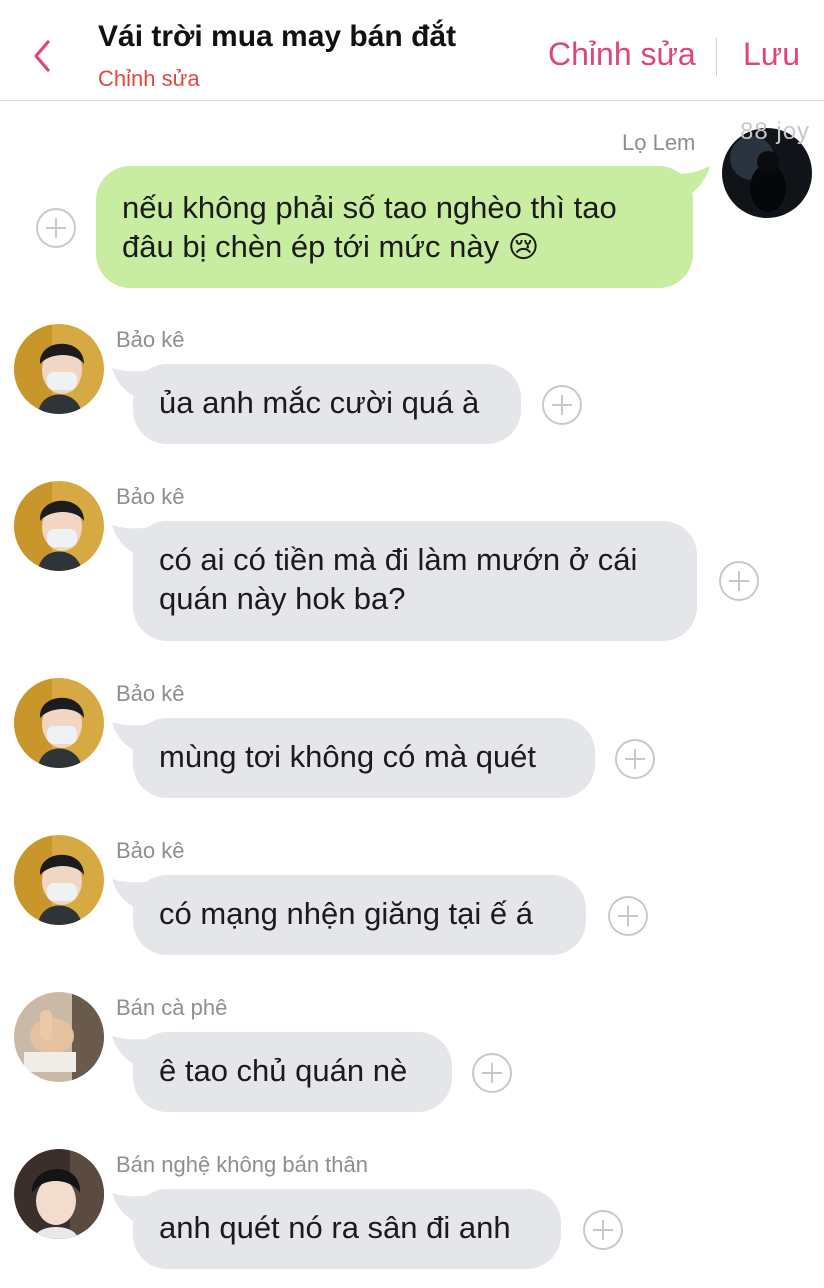 The height and width of the screenshot is (1288, 824). What do you see at coordinates (335, 1227) in the screenshot?
I see `message-text: anh quét nó ra sân đi anh` at bounding box center [335, 1227].